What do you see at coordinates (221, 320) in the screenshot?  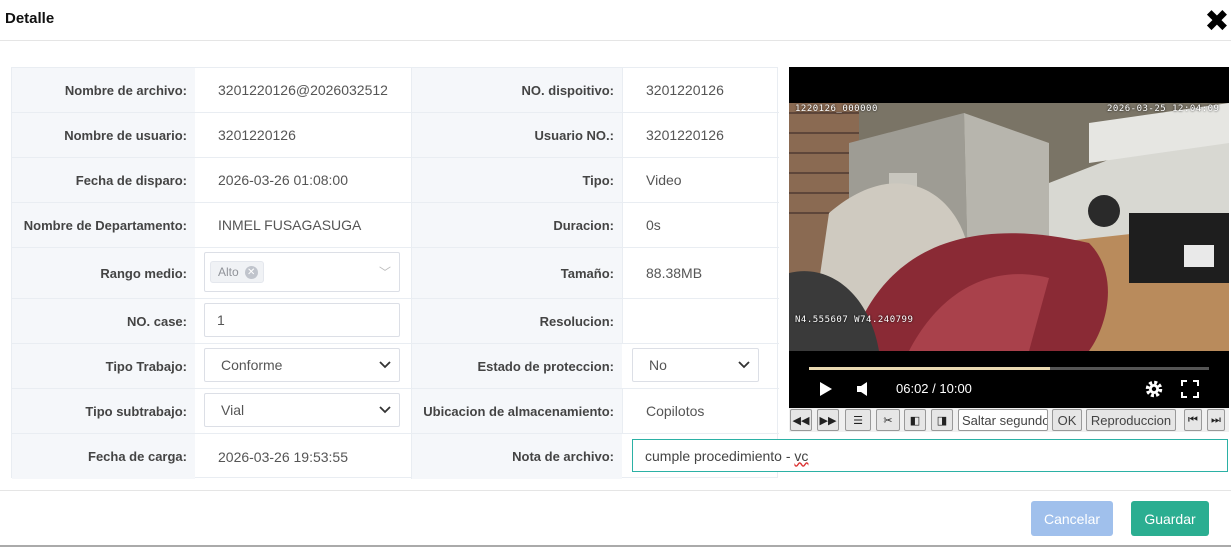 I see `case-no-value: 1` at bounding box center [221, 320].